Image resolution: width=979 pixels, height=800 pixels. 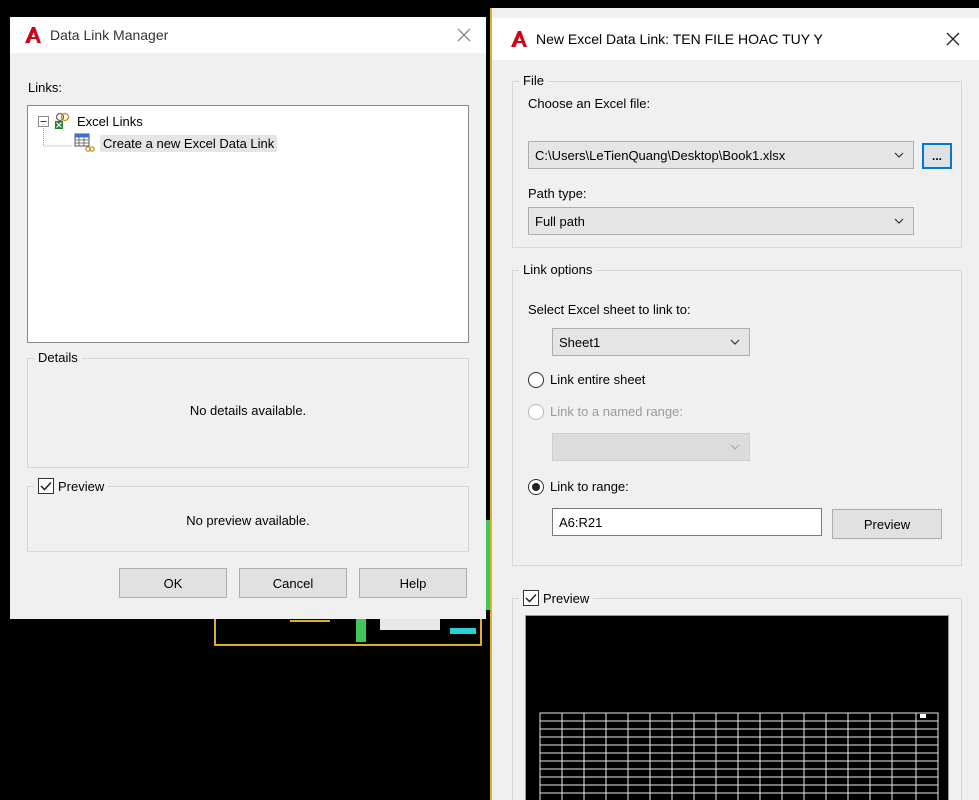 I want to click on tree-node-create-link: Create a new Excel Data Link, so click(x=176, y=143).